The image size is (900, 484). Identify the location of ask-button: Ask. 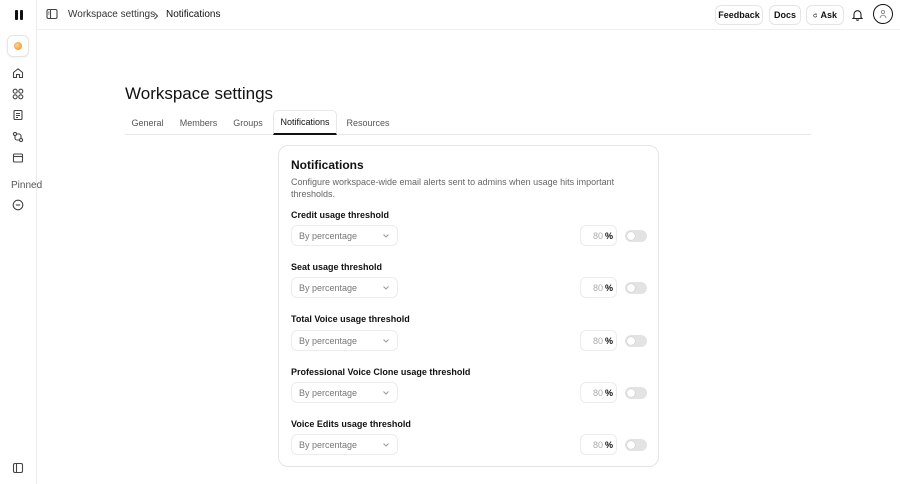
(825, 15).